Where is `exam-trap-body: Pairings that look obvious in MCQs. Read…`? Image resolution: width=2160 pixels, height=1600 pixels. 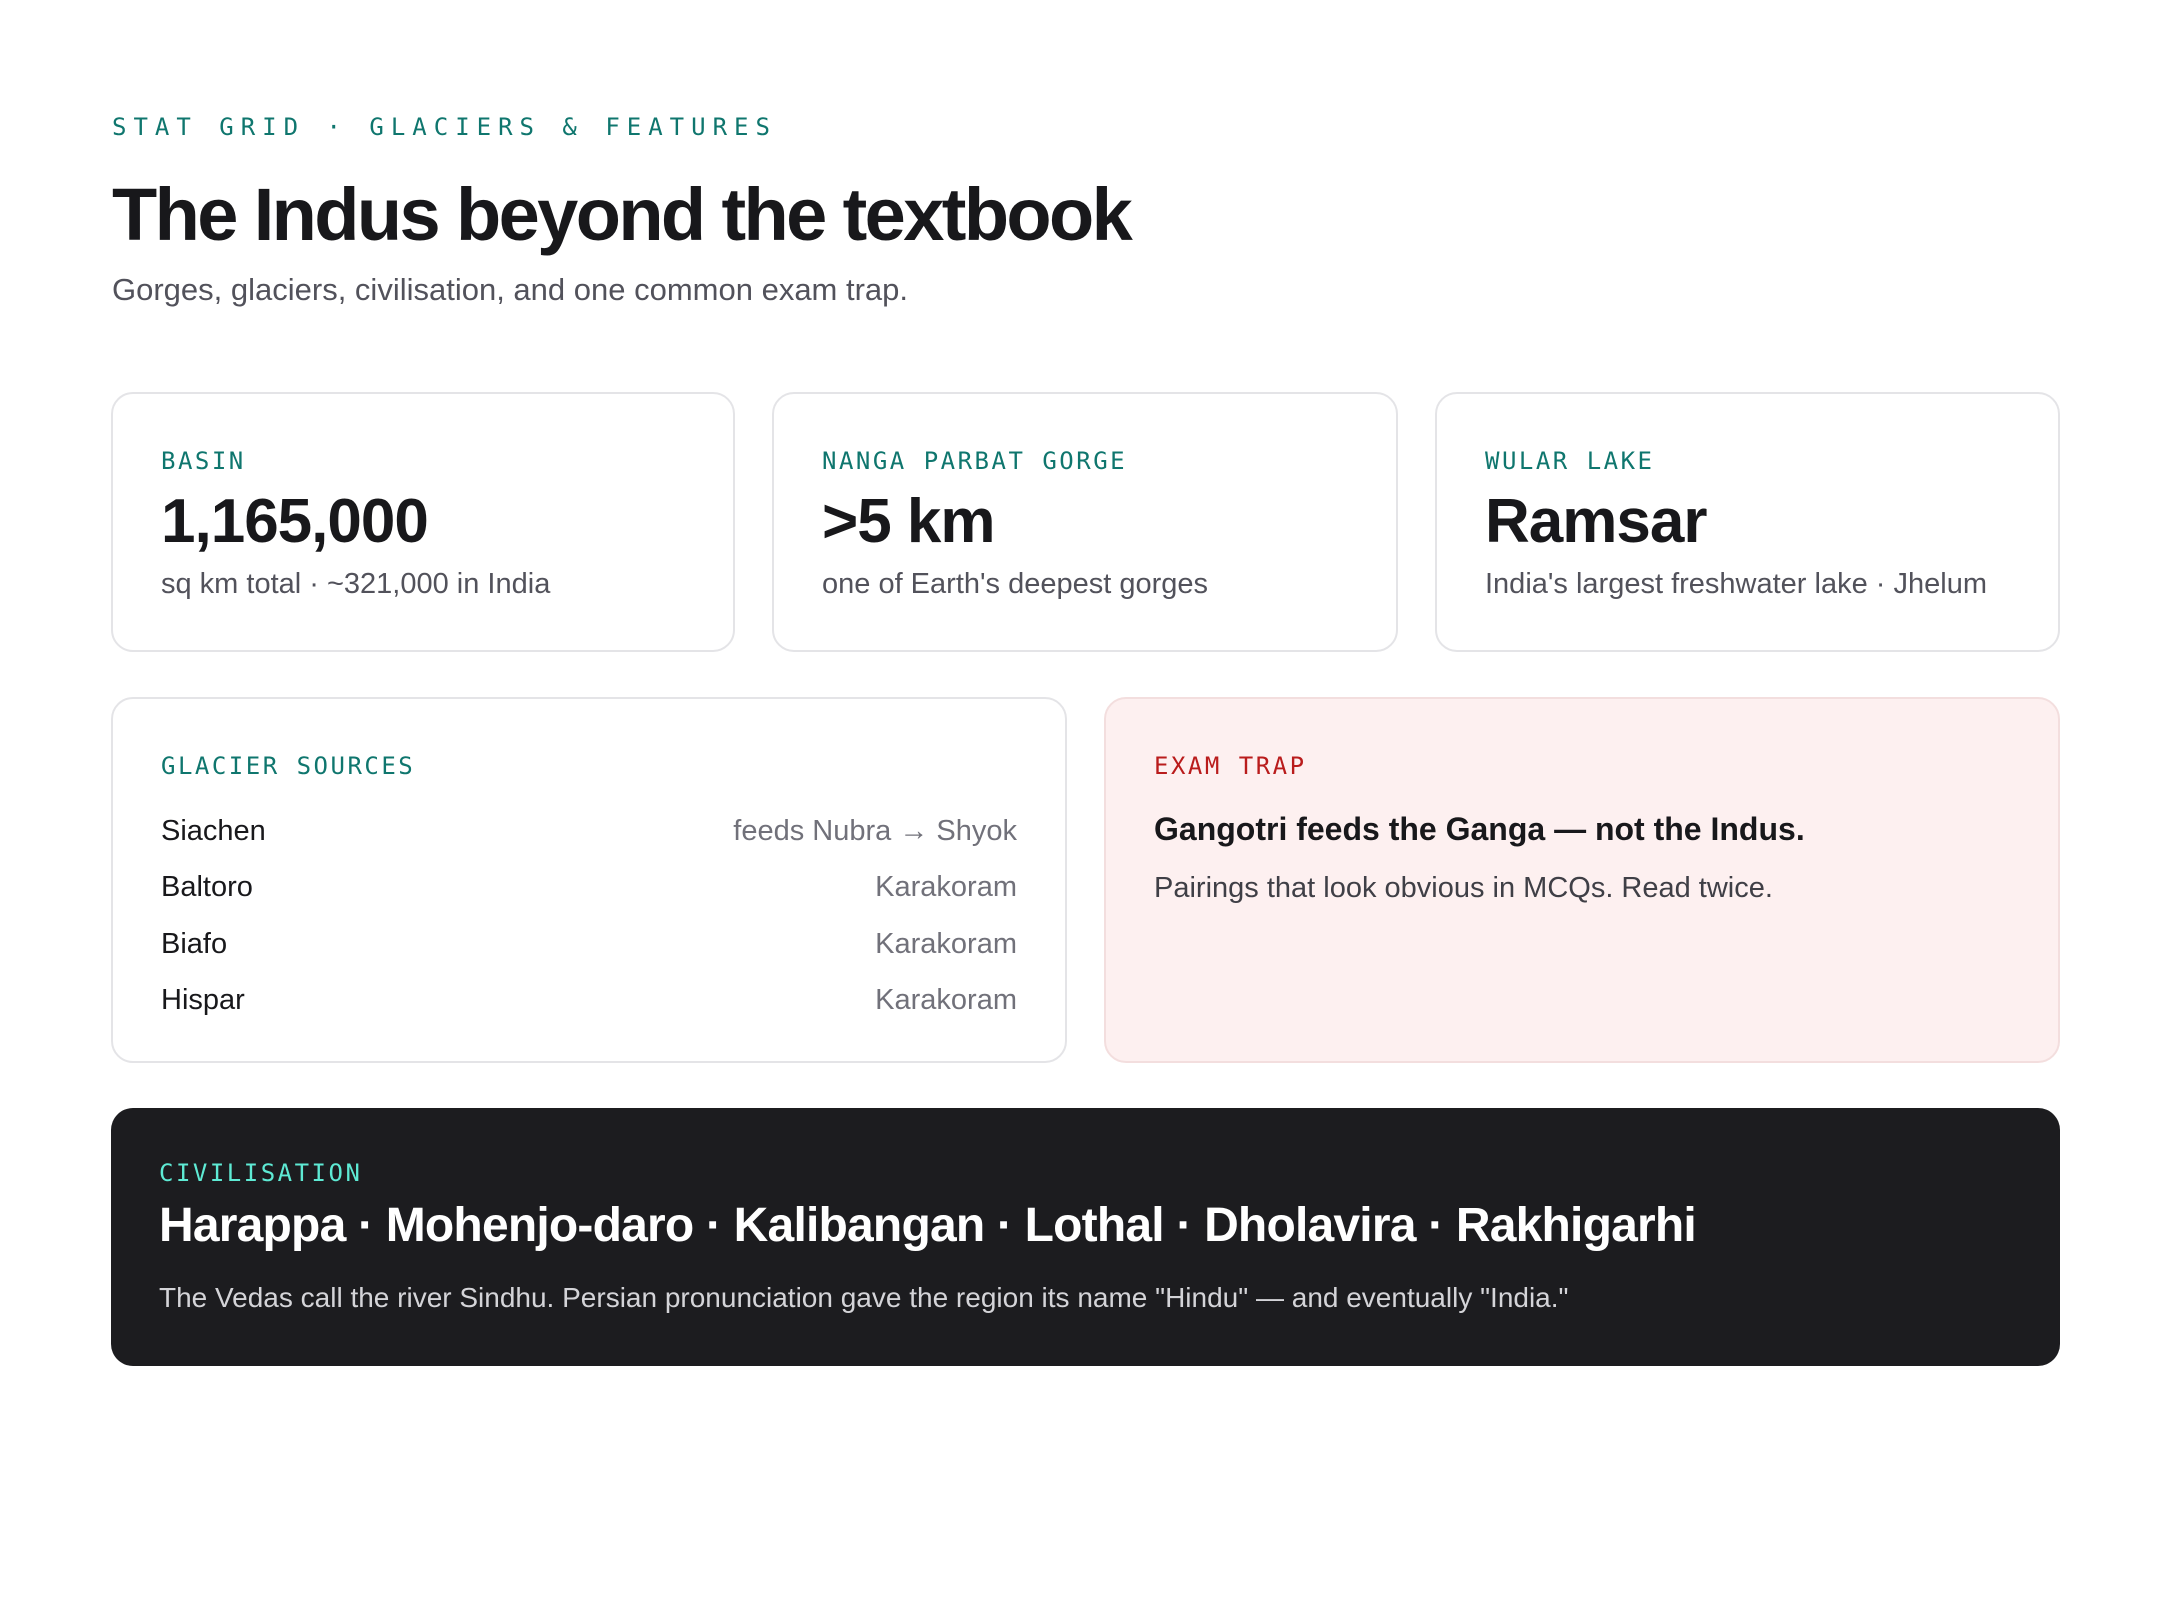
exam-trap-body: Pairings that look obvious in MCQs. Read… is located at coordinates (1463, 888).